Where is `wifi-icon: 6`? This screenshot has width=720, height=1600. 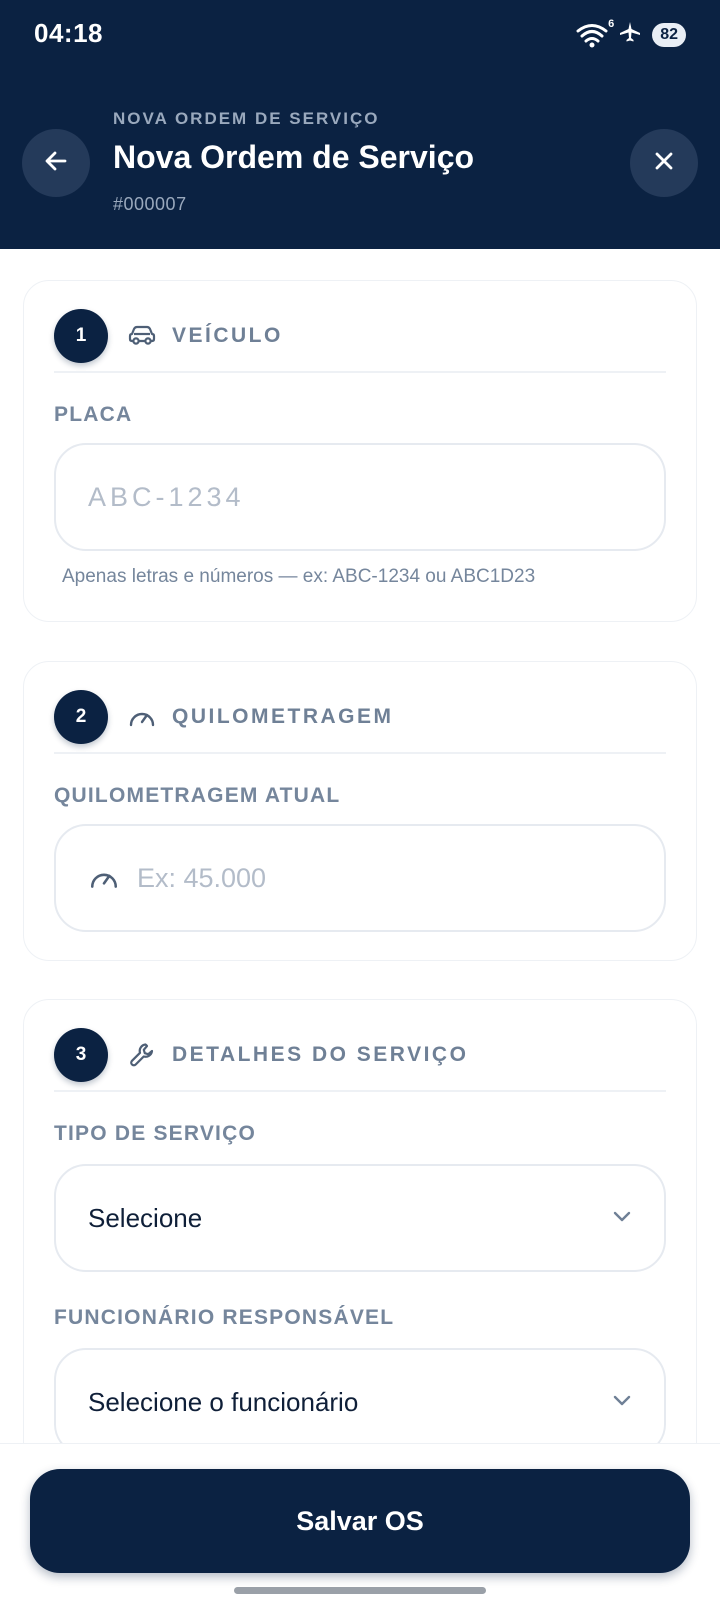 wifi-icon: 6 is located at coordinates (595, 33).